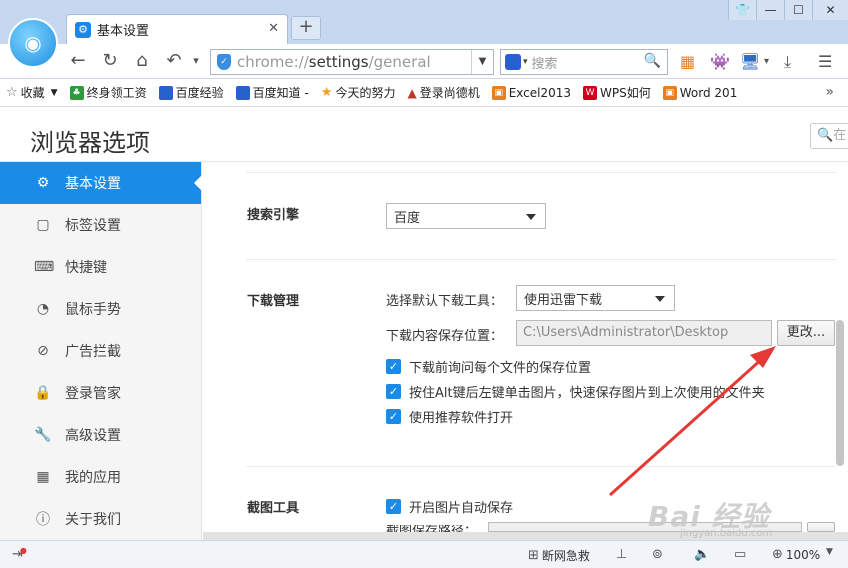  Describe the element at coordinates (306, 28) in the screenshot. I see `new-tab-button: +` at that location.